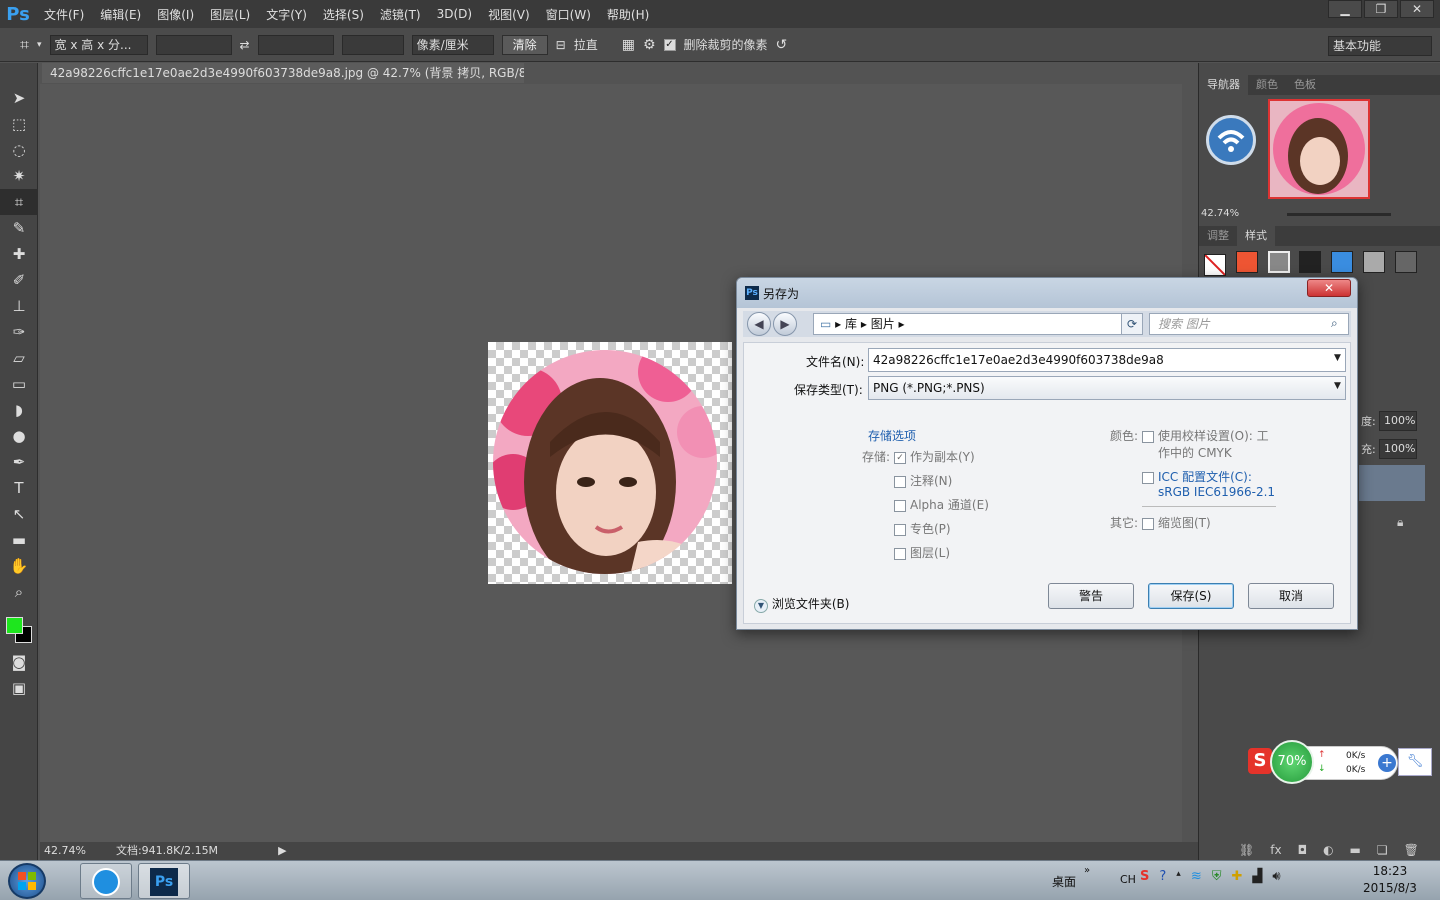 Image resolution: width=1440 pixels, height=900 pixels. I want to click on menu-window: 窗口(W), so click(568, 14).